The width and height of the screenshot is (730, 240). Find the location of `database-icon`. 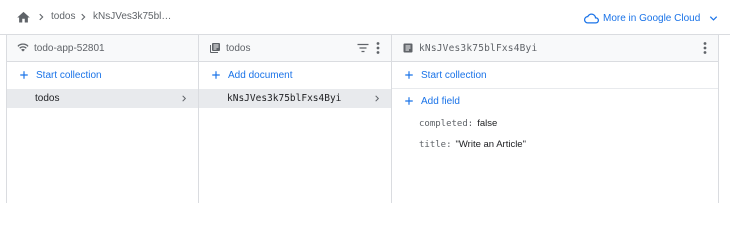

database-icon is located at coordinates (23, 47).